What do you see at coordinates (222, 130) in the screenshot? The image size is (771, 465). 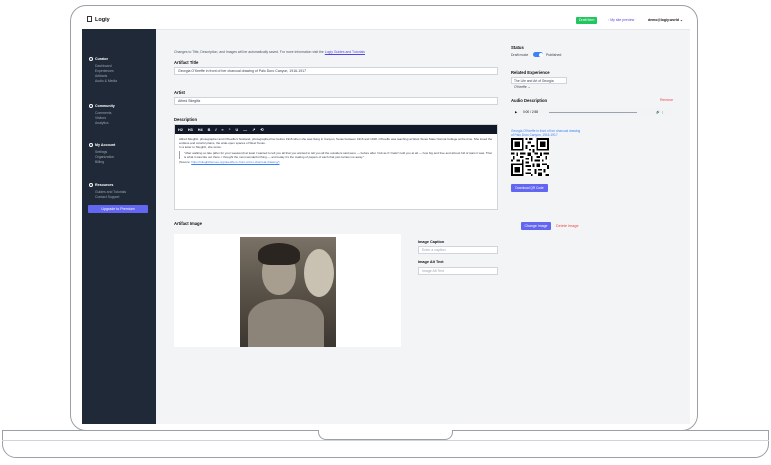 I see `list-icon: ≡` at bounding box center [222, 130].